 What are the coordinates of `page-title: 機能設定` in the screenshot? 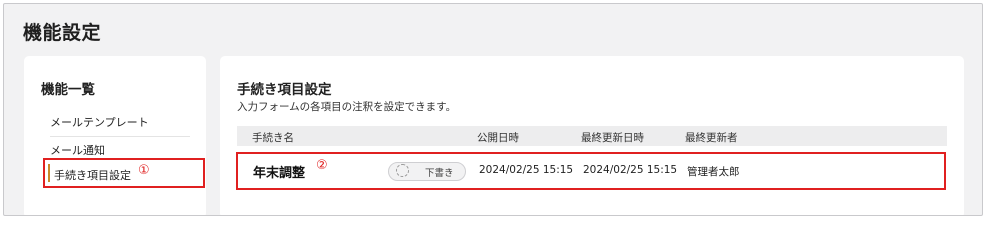 It's located at (62, 33).